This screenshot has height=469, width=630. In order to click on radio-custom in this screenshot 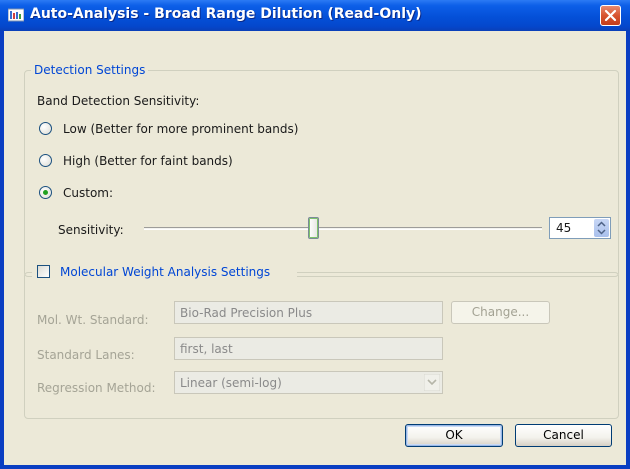, I will do `click(45, 192)`.